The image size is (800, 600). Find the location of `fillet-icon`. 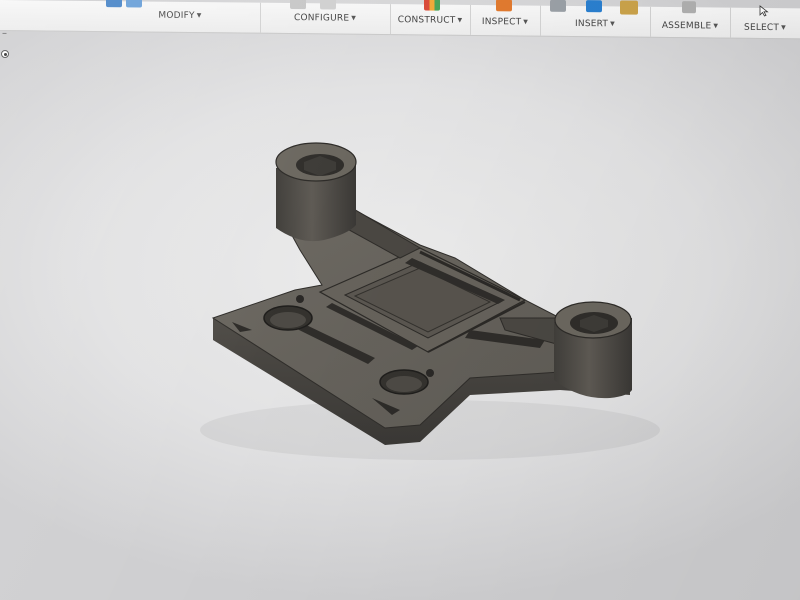

fillet-icon is located at coordinates (134, 4).